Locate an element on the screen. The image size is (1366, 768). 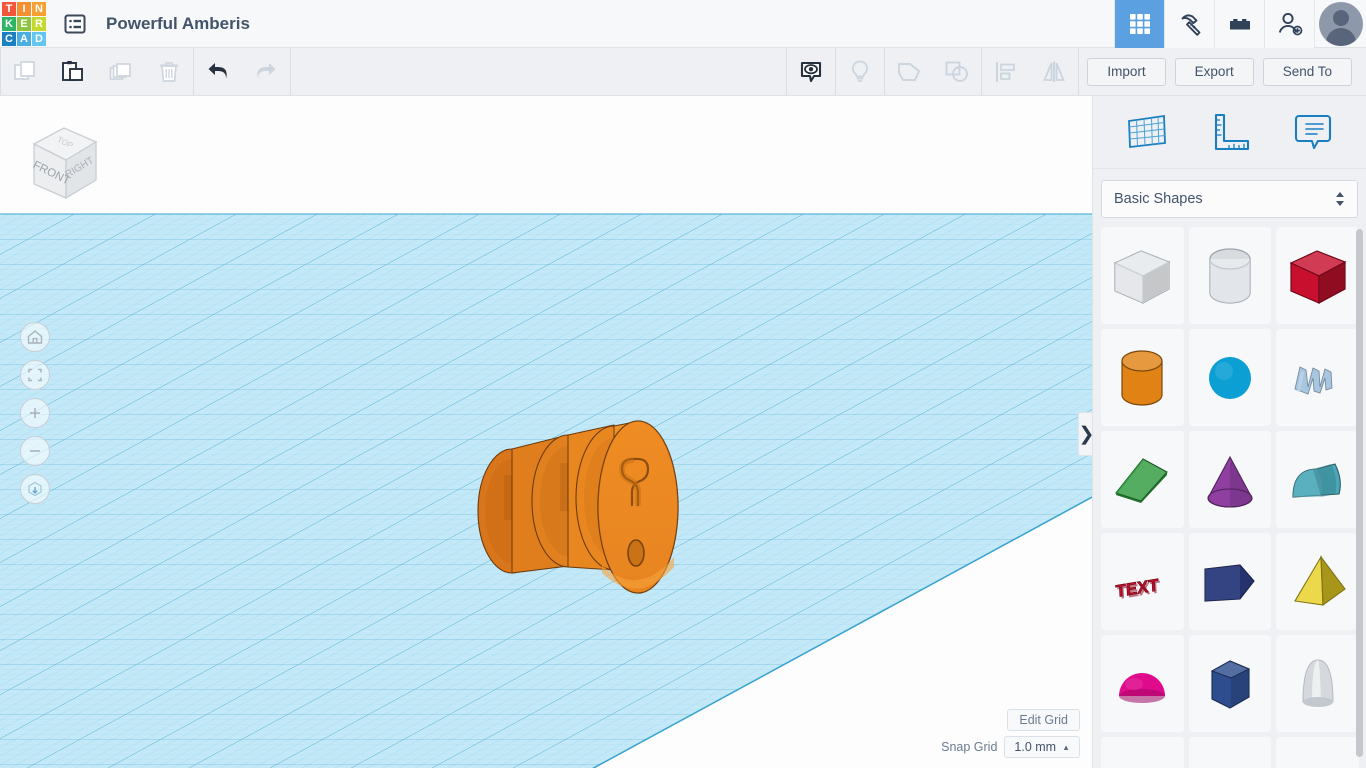
shape-cylinder-hole is located at coordinates (1230, 275).